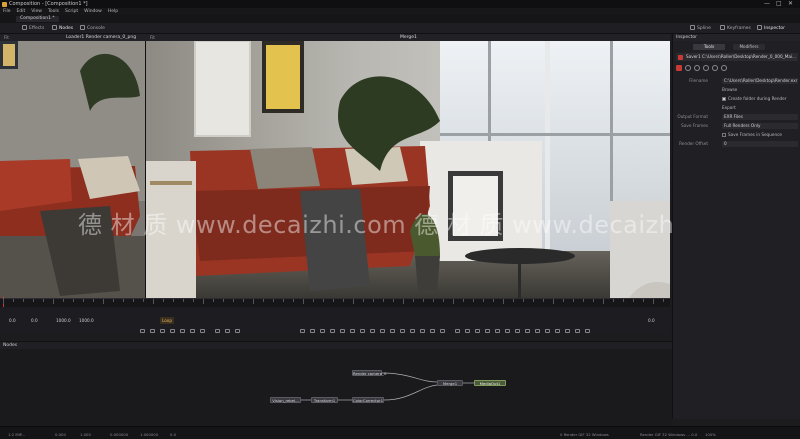  Describe the element at coordinates (767, 3) in the screenshot. I see `minimize-button: —` at that location.